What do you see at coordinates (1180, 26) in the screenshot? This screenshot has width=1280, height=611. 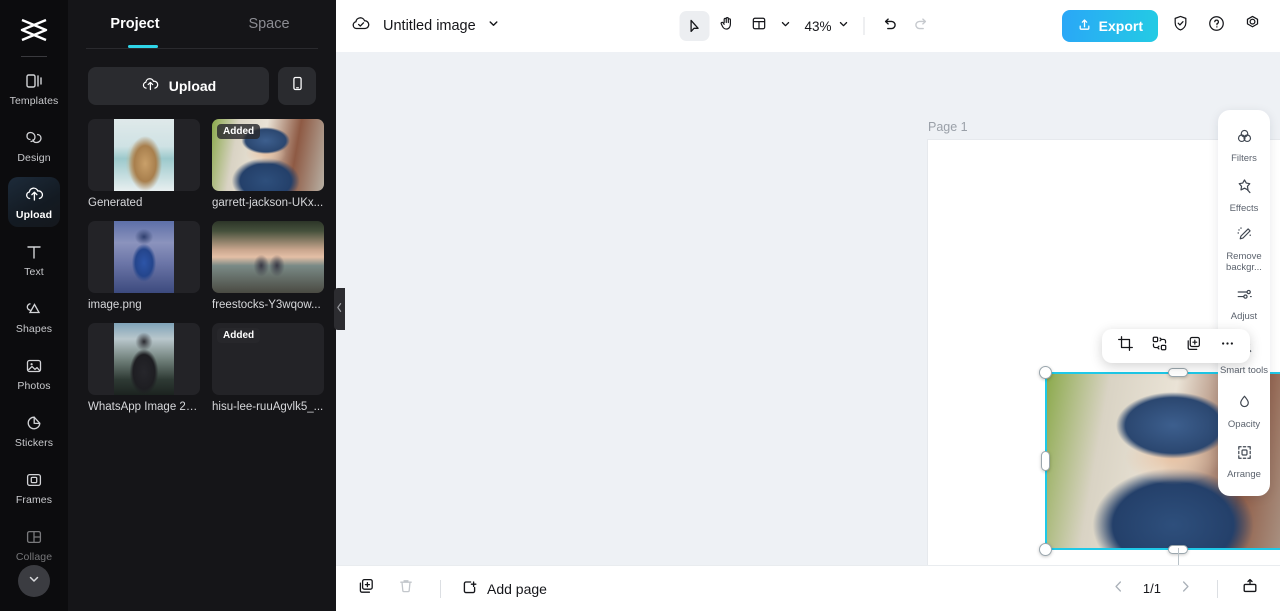 I see `shield-check-button` at bounding box center [1180, 26].